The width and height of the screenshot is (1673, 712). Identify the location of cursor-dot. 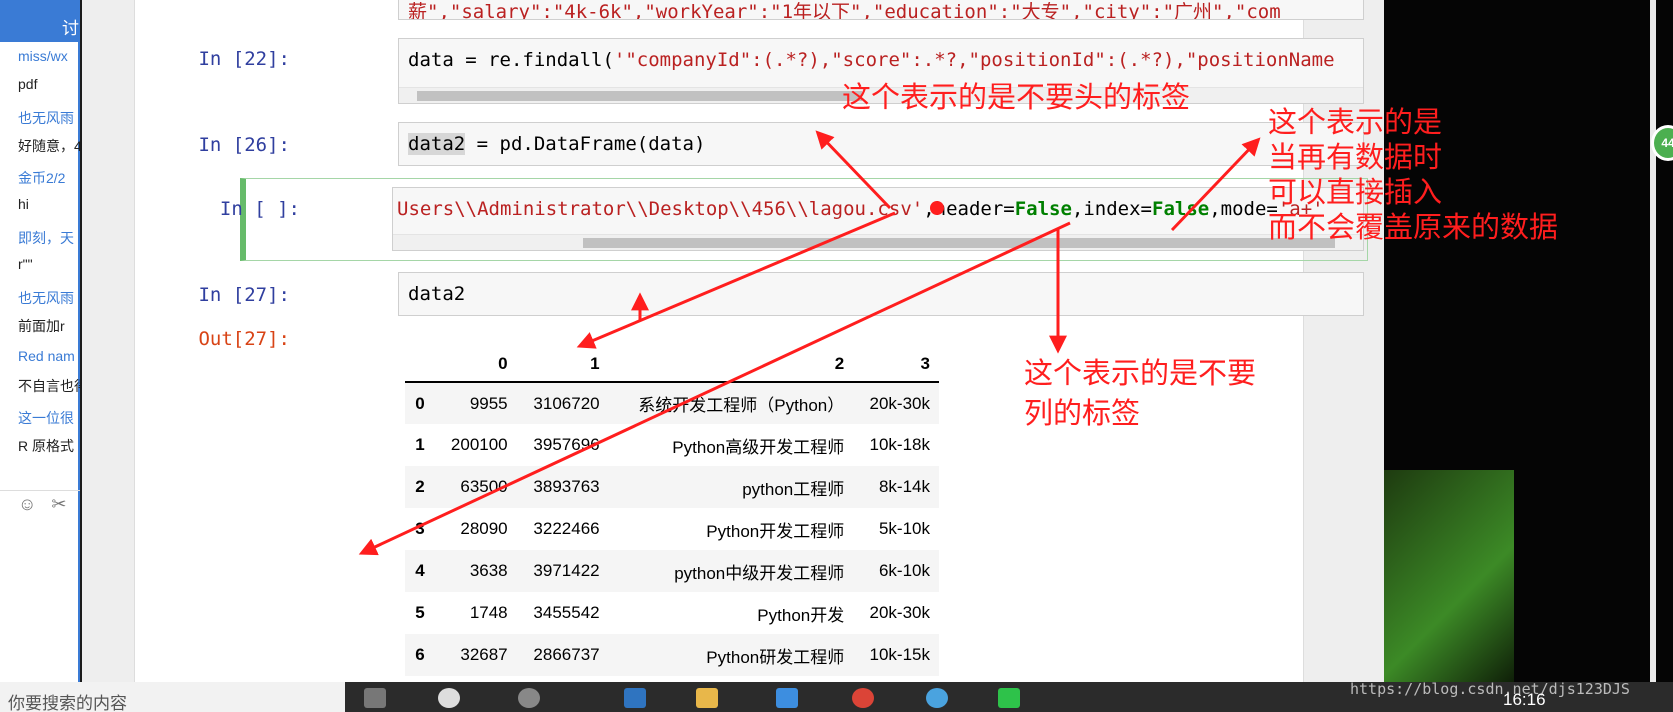
(937, 208).